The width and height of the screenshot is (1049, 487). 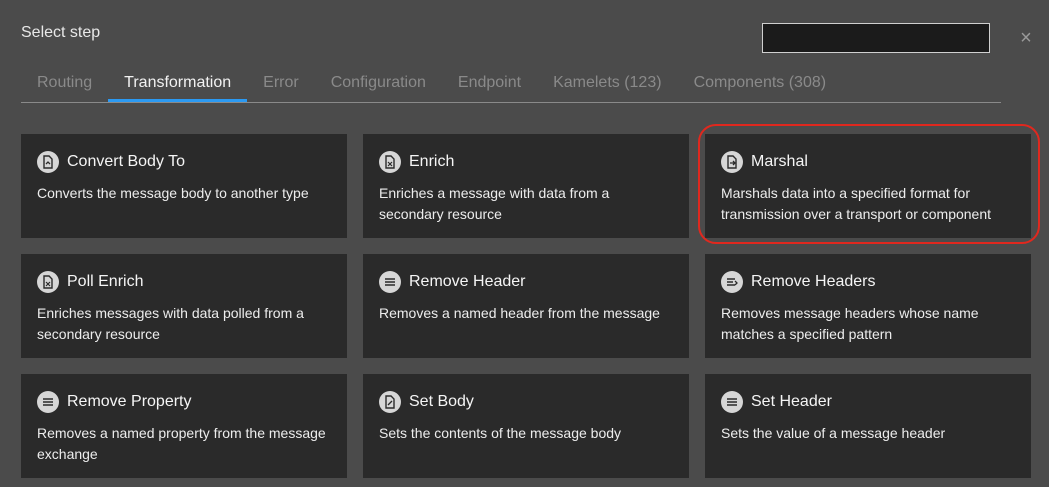 I want to click on document-convert-icon, so click(x=48, y=162).